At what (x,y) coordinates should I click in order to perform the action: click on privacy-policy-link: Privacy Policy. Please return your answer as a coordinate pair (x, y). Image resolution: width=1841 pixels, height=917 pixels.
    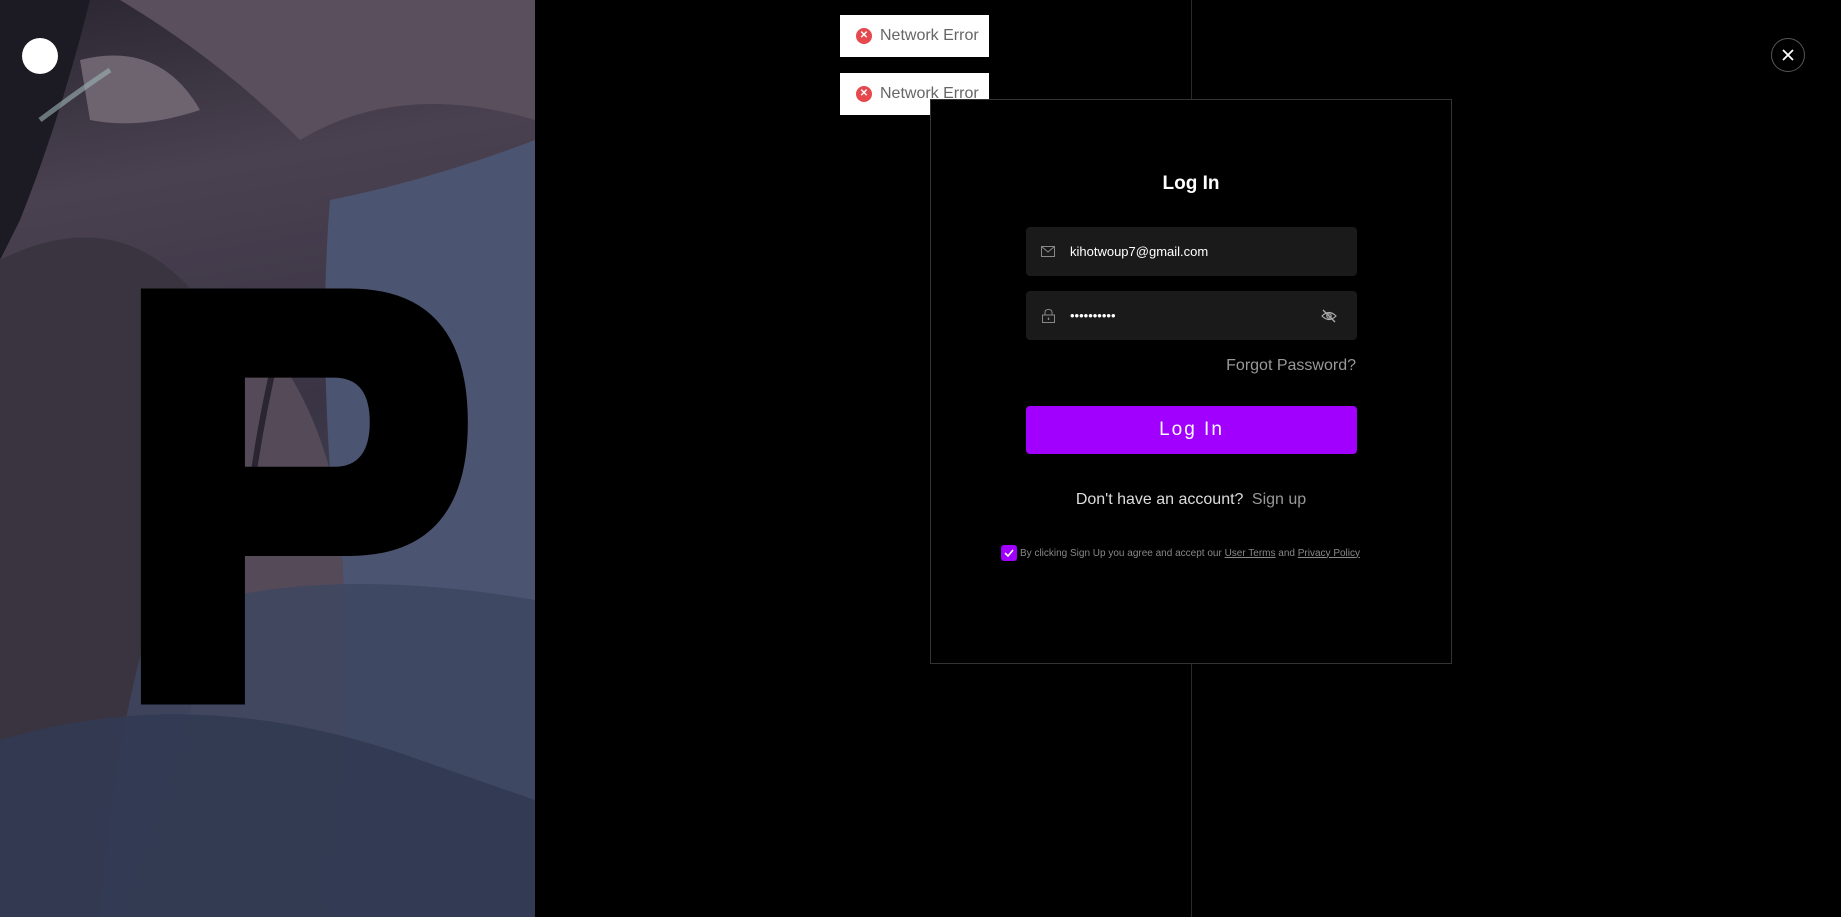
    Looking at the image, I should click on (1329, 553).